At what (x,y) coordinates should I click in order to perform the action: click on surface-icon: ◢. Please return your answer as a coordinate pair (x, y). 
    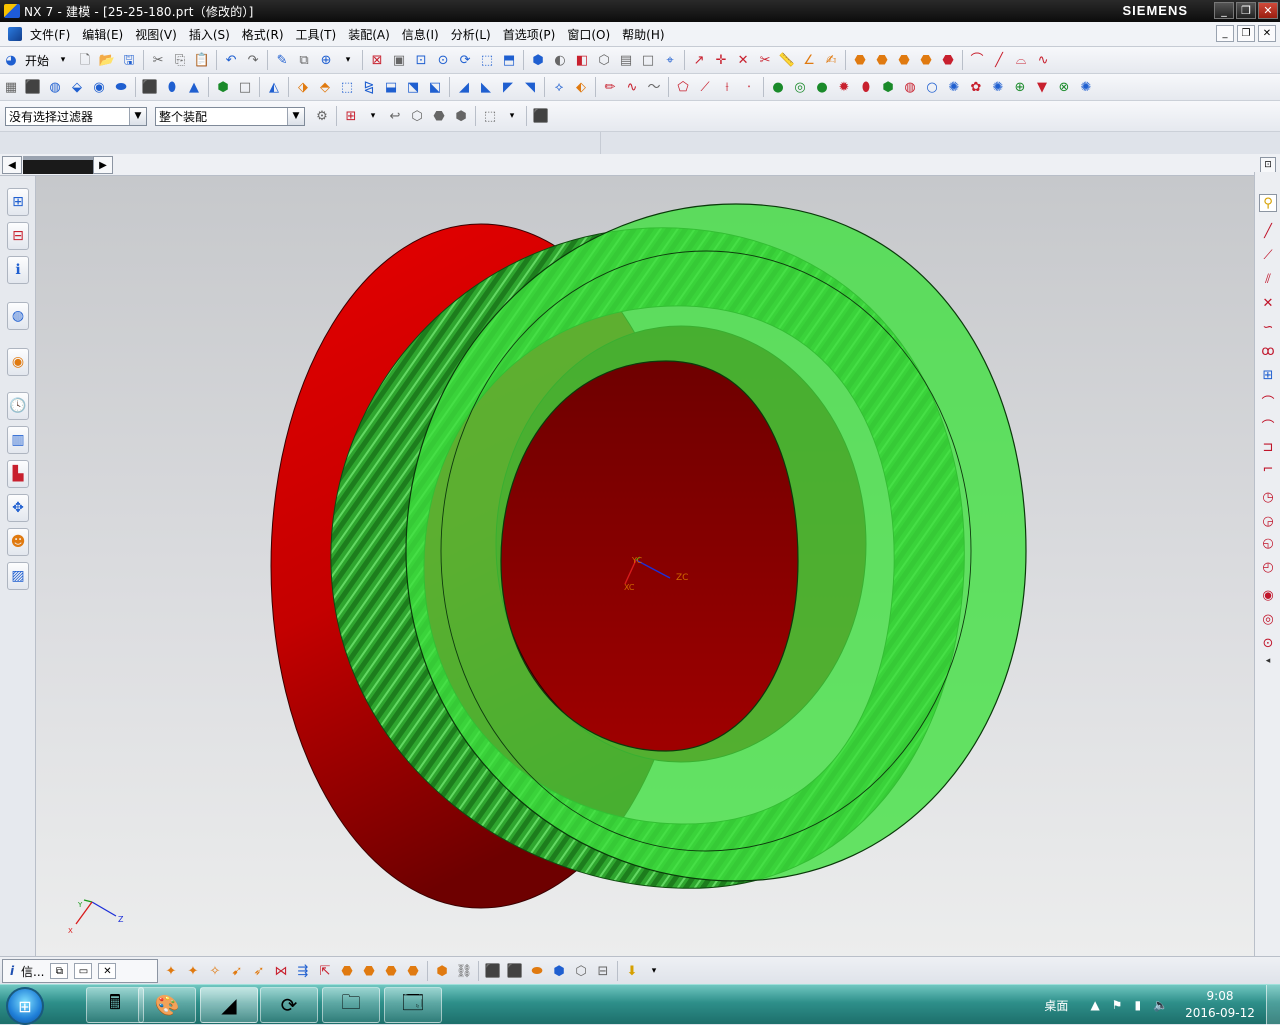
    Looking at the image, I should click on (464, 87).